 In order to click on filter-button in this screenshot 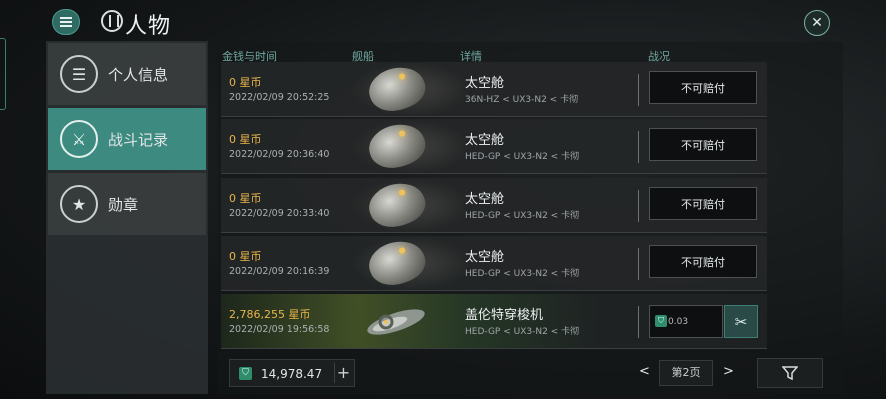, I will do `click(790, 373)`.